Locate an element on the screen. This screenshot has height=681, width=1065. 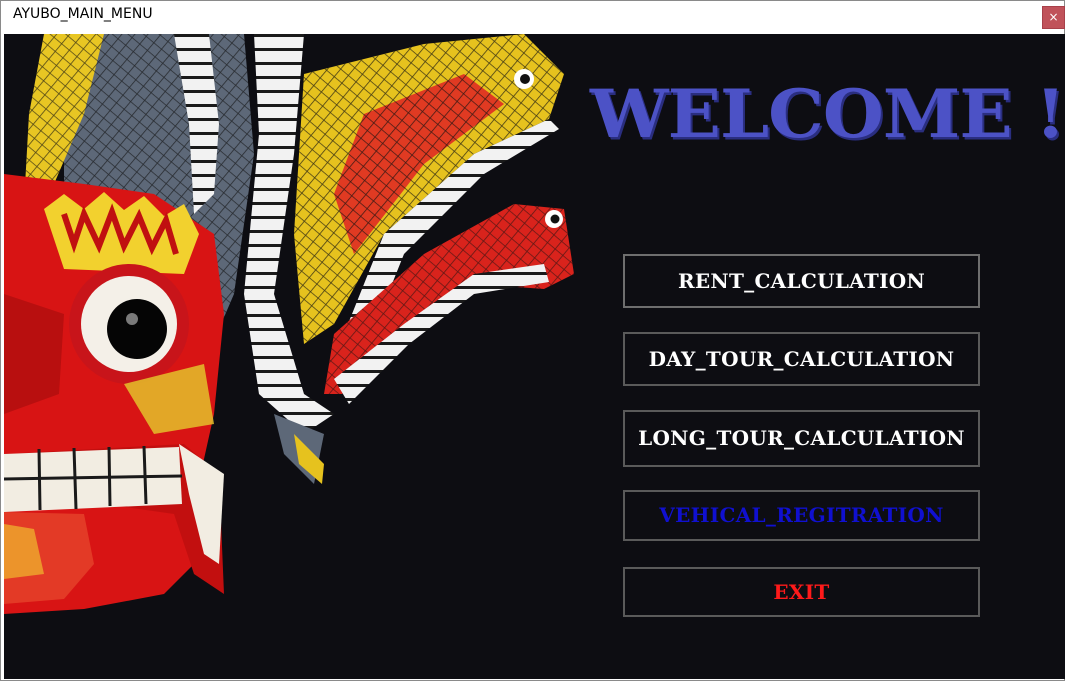
day-tour-calculation-button: DAY_TOUR_CALCULATION is located at coordinates (801, 359).